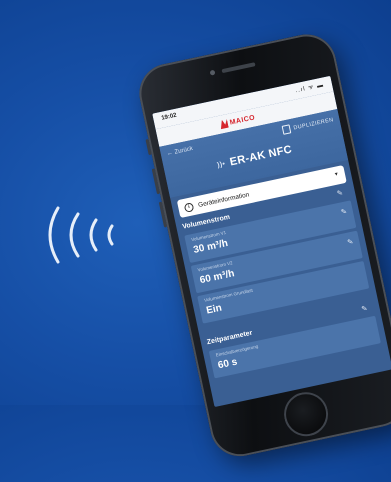 The width and height of the screenshot is (391, 482). What do you see at coordinates (156, 181) in the screenshot?
I see `volume-up-button` at bounding box center [156, 181].